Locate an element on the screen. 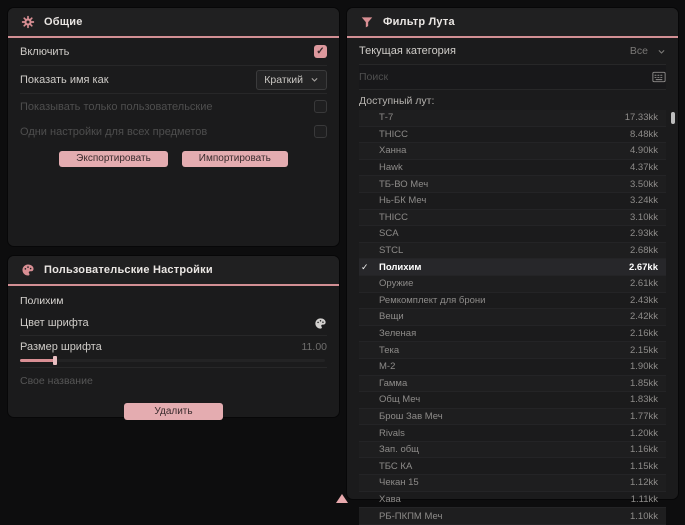 The width and height of the screenshot is (685, 525). loot-row: Т-7 17.33kk is located at coordinates (512, 118).